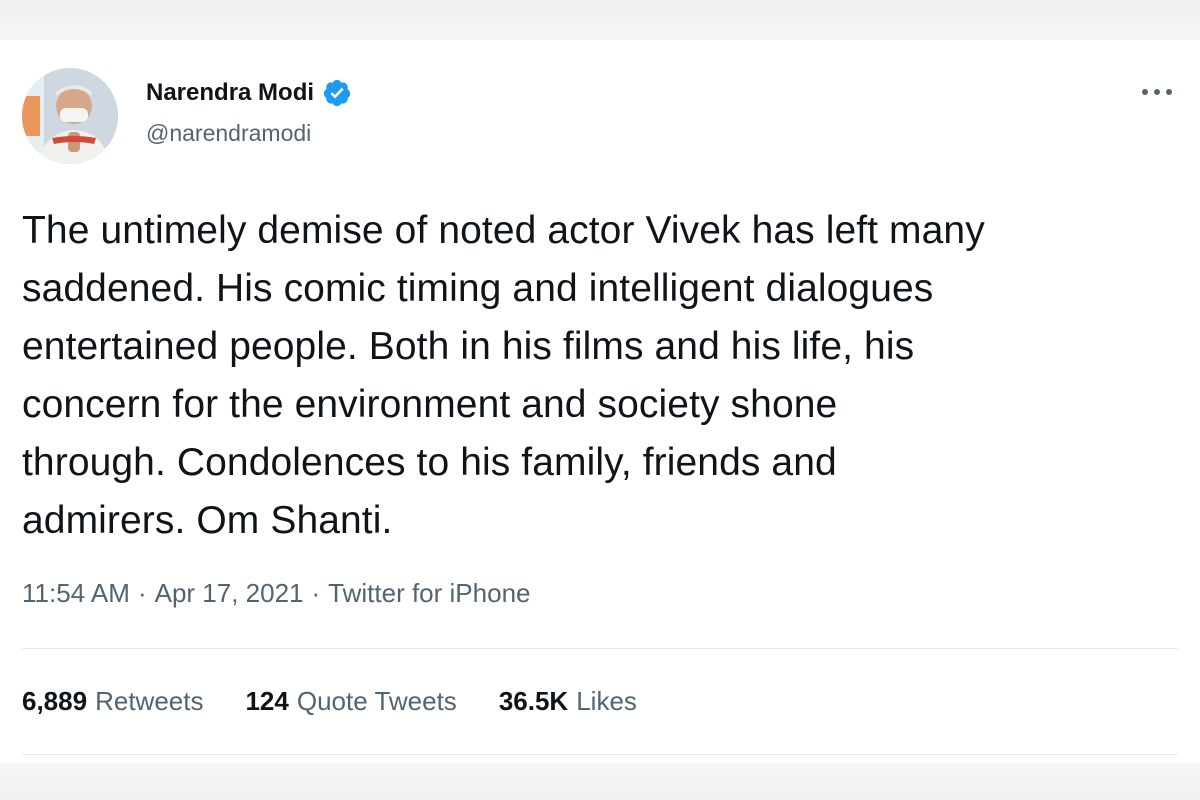  Describe the element at coordinates (228, 133) in the screenshot. I see `author-handle: @narendramodi` at that location.